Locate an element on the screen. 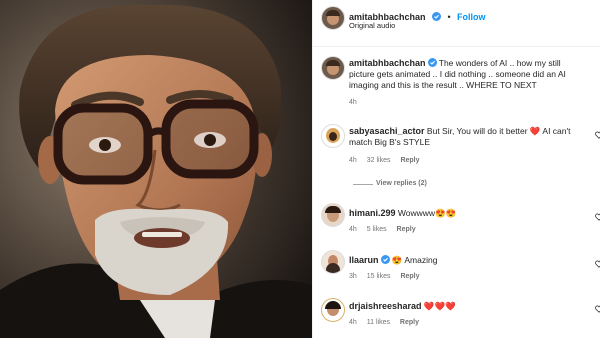 This screenshot has width=600, height=338. caption-username: amitabhbachchan is located at coordinates (387, 63).